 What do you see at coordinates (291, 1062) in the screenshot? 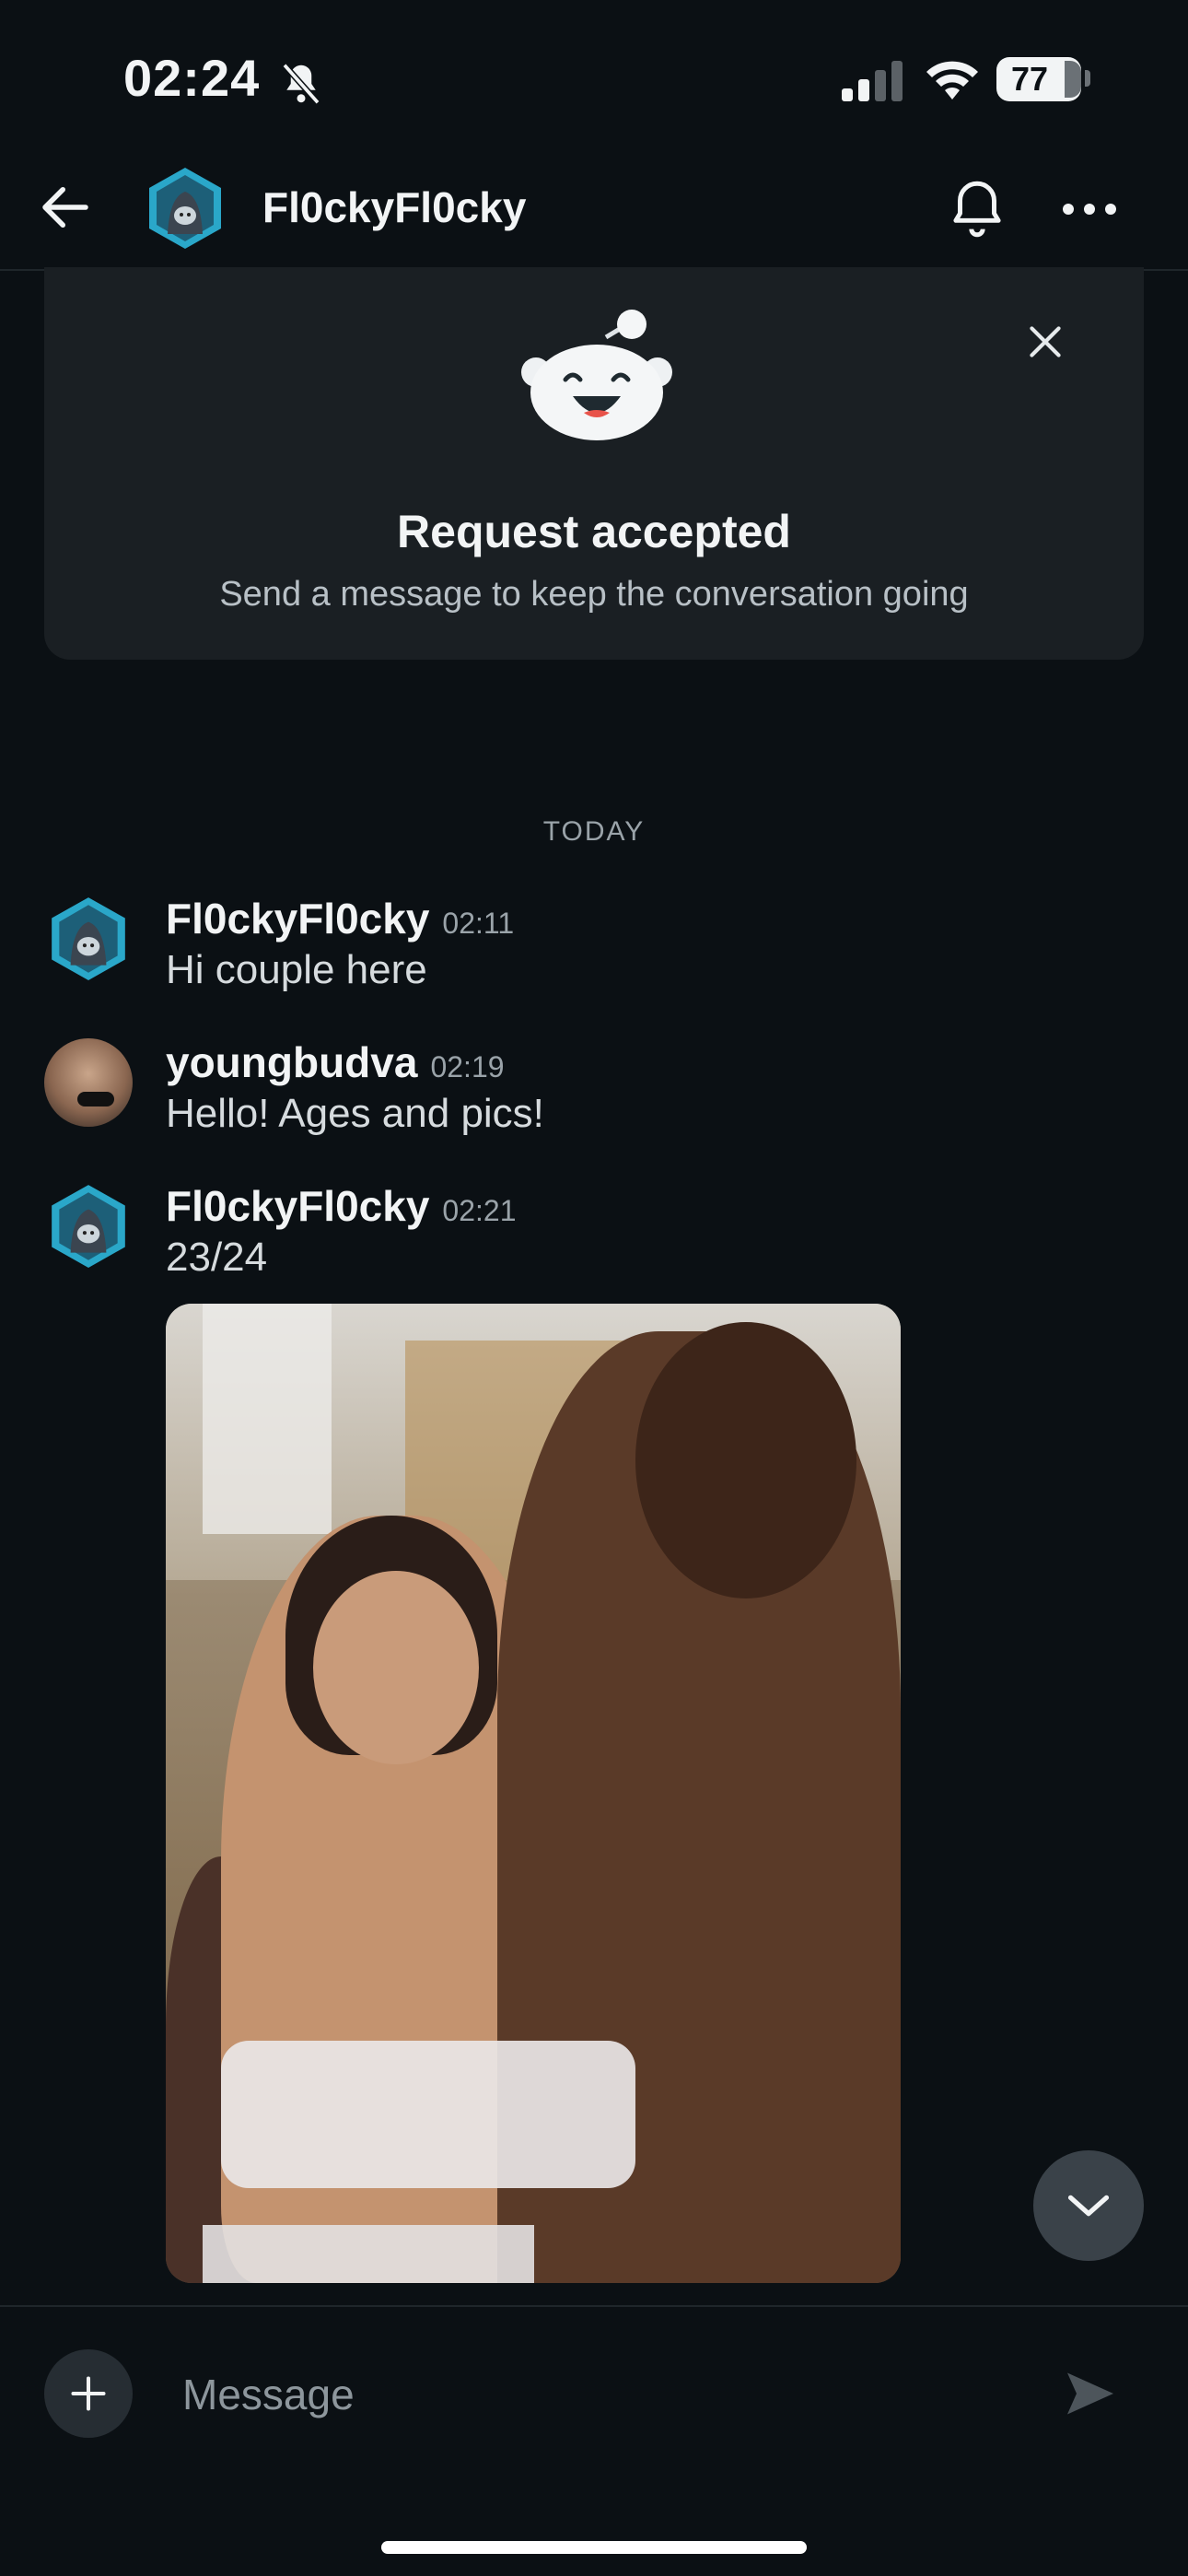
I see `message-author: youngbudva` at bounding box center [291, 1062].